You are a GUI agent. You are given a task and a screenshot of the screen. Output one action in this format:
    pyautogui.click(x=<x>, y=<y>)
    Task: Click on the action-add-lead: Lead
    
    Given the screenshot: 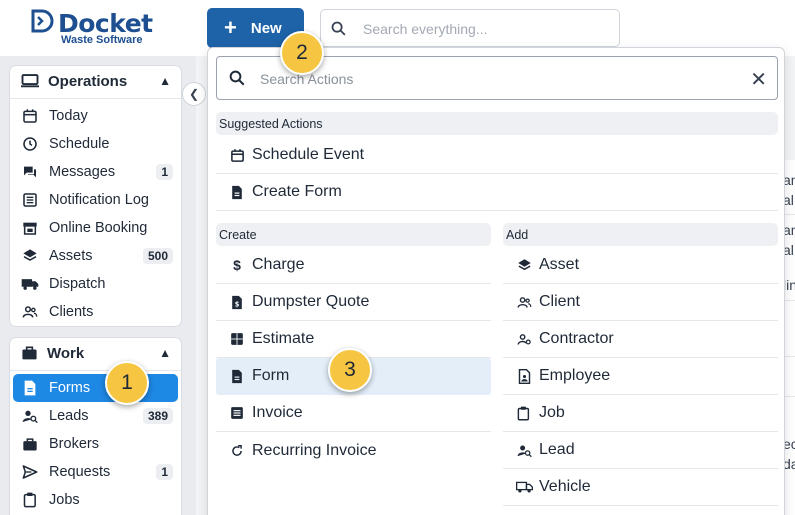 What is the action you would take?
    pyautogui.click(x=640, y=450)
    